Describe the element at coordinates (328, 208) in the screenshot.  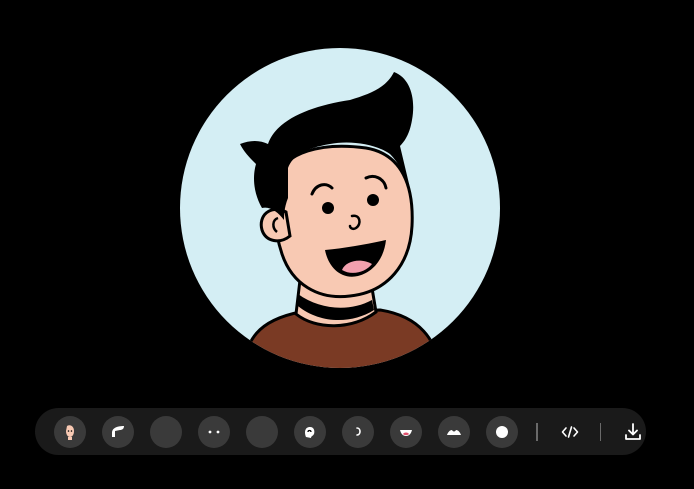
I see `avatar-left-eye` at that location.